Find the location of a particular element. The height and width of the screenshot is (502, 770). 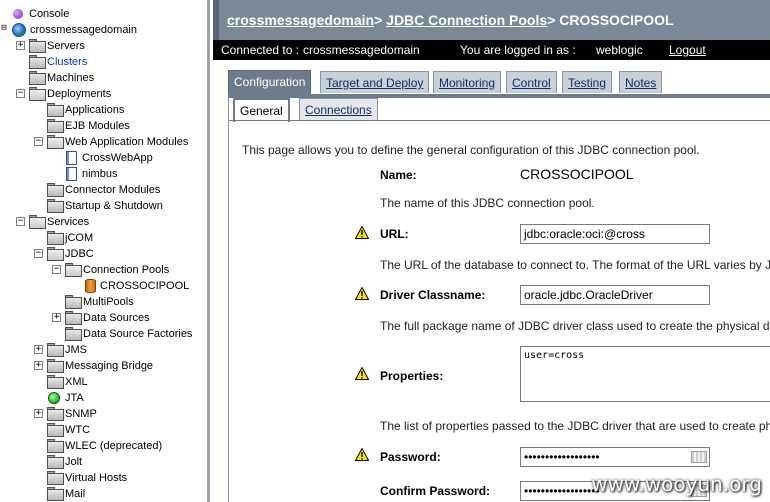

tab-monitoring: Monitoring is located at coordinates (467, 82).